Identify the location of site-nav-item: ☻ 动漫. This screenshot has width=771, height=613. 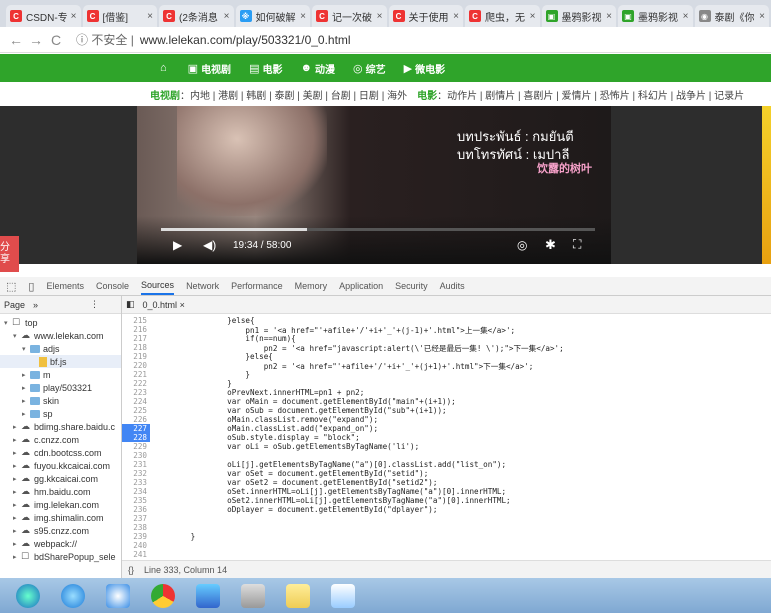
(317, 68).